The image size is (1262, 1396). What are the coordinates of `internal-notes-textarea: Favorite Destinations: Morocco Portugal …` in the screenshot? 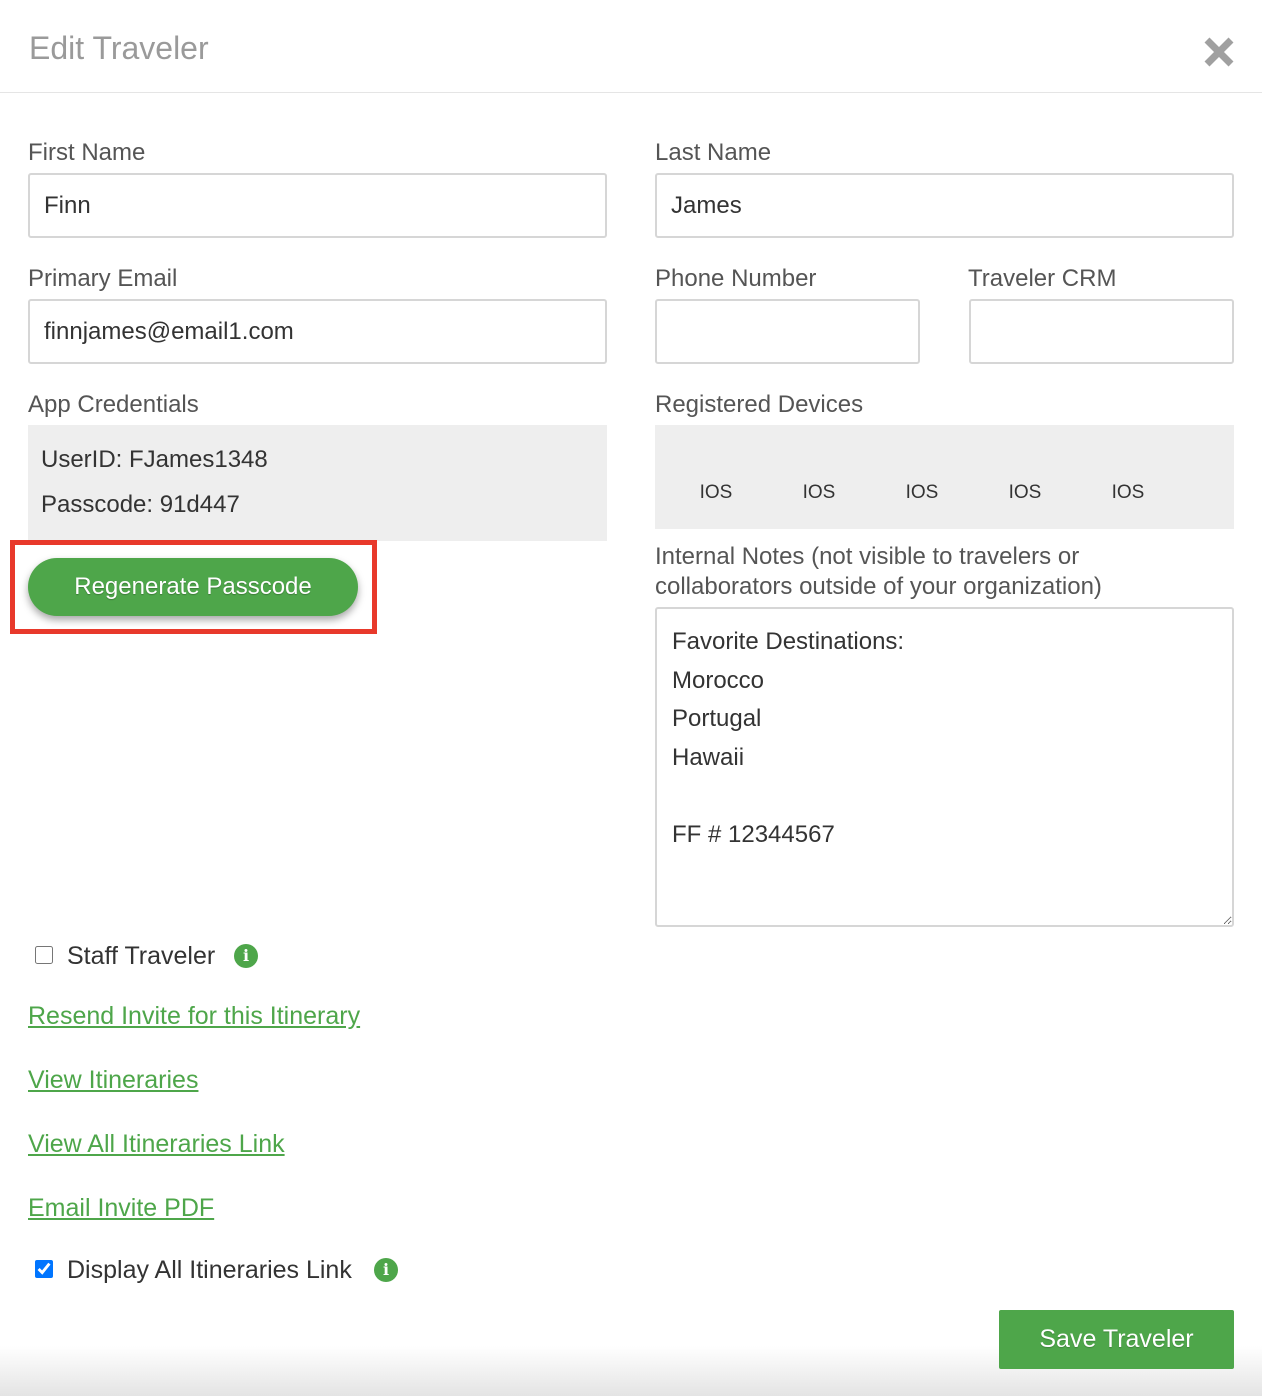 It's located at (944, 767).